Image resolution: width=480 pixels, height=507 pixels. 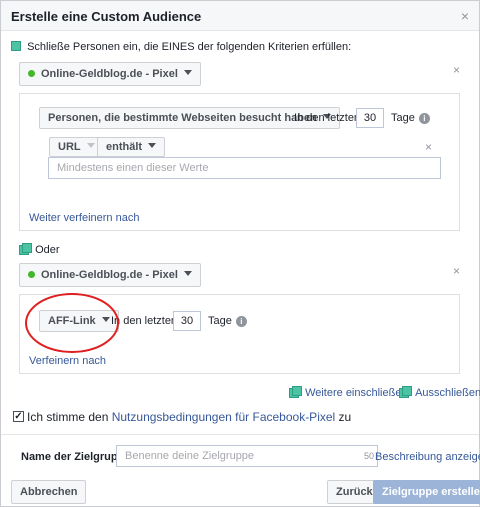 What do you see at coordinates (223, 417) in the screenshot?
I see `terms-link: Nutzungsbedingungen für Facebook-Pixel` at bounding box center [223, 417].